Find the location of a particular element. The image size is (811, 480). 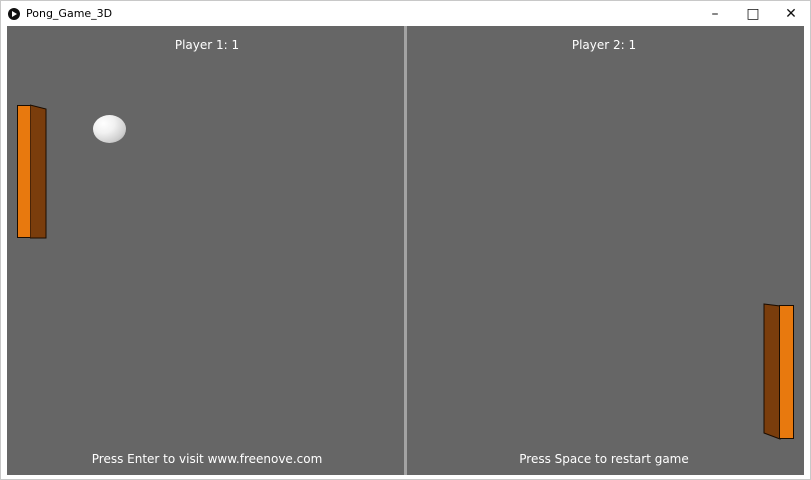

ball is located at coordinates (109, 129).